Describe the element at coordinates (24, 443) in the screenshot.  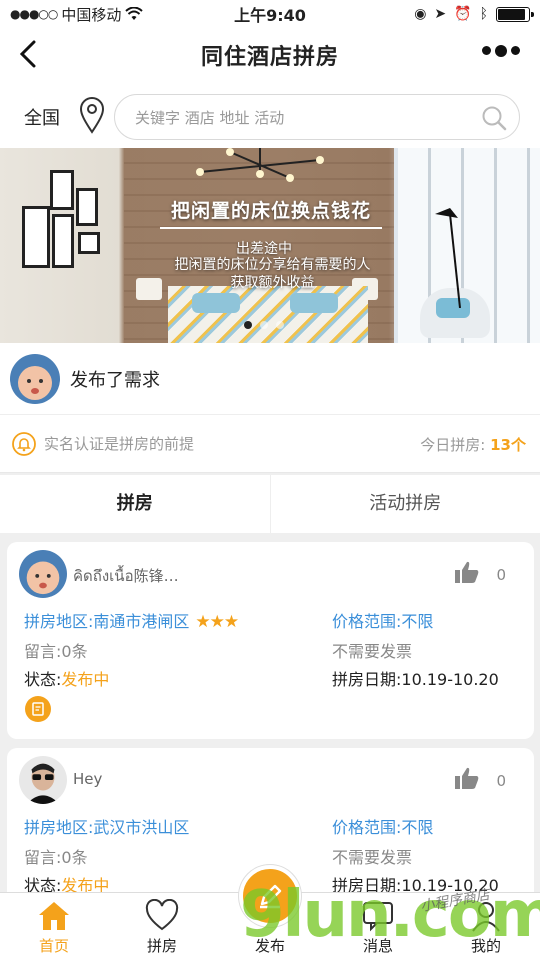
I see `bell-icon` at that location.